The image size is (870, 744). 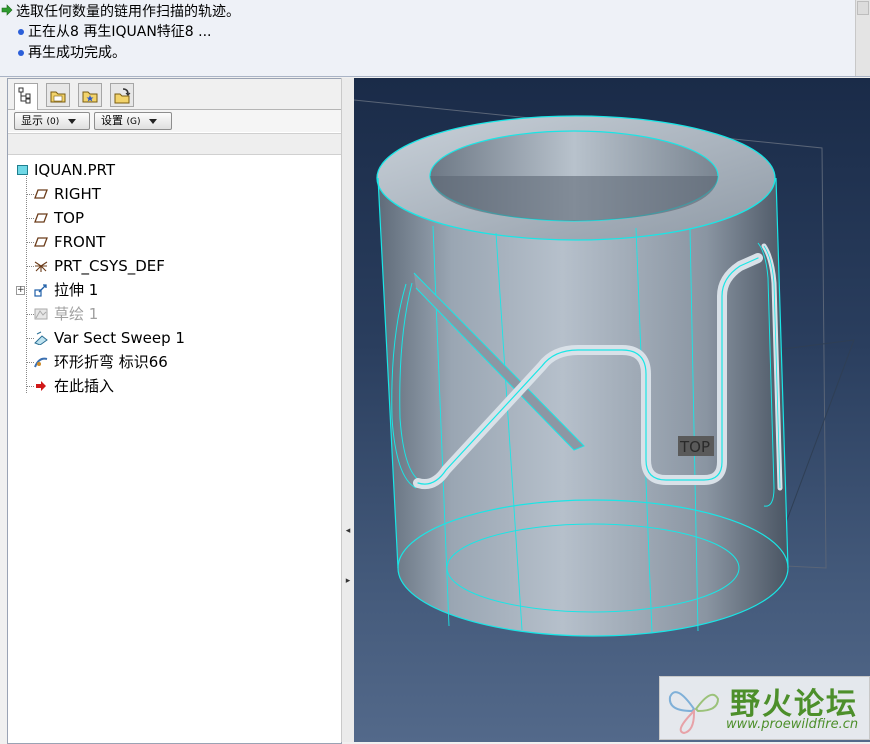 What do you see at coordinates (22, 170) in the screenshot?
I see `part-icon` at bounding box center [22, 170].